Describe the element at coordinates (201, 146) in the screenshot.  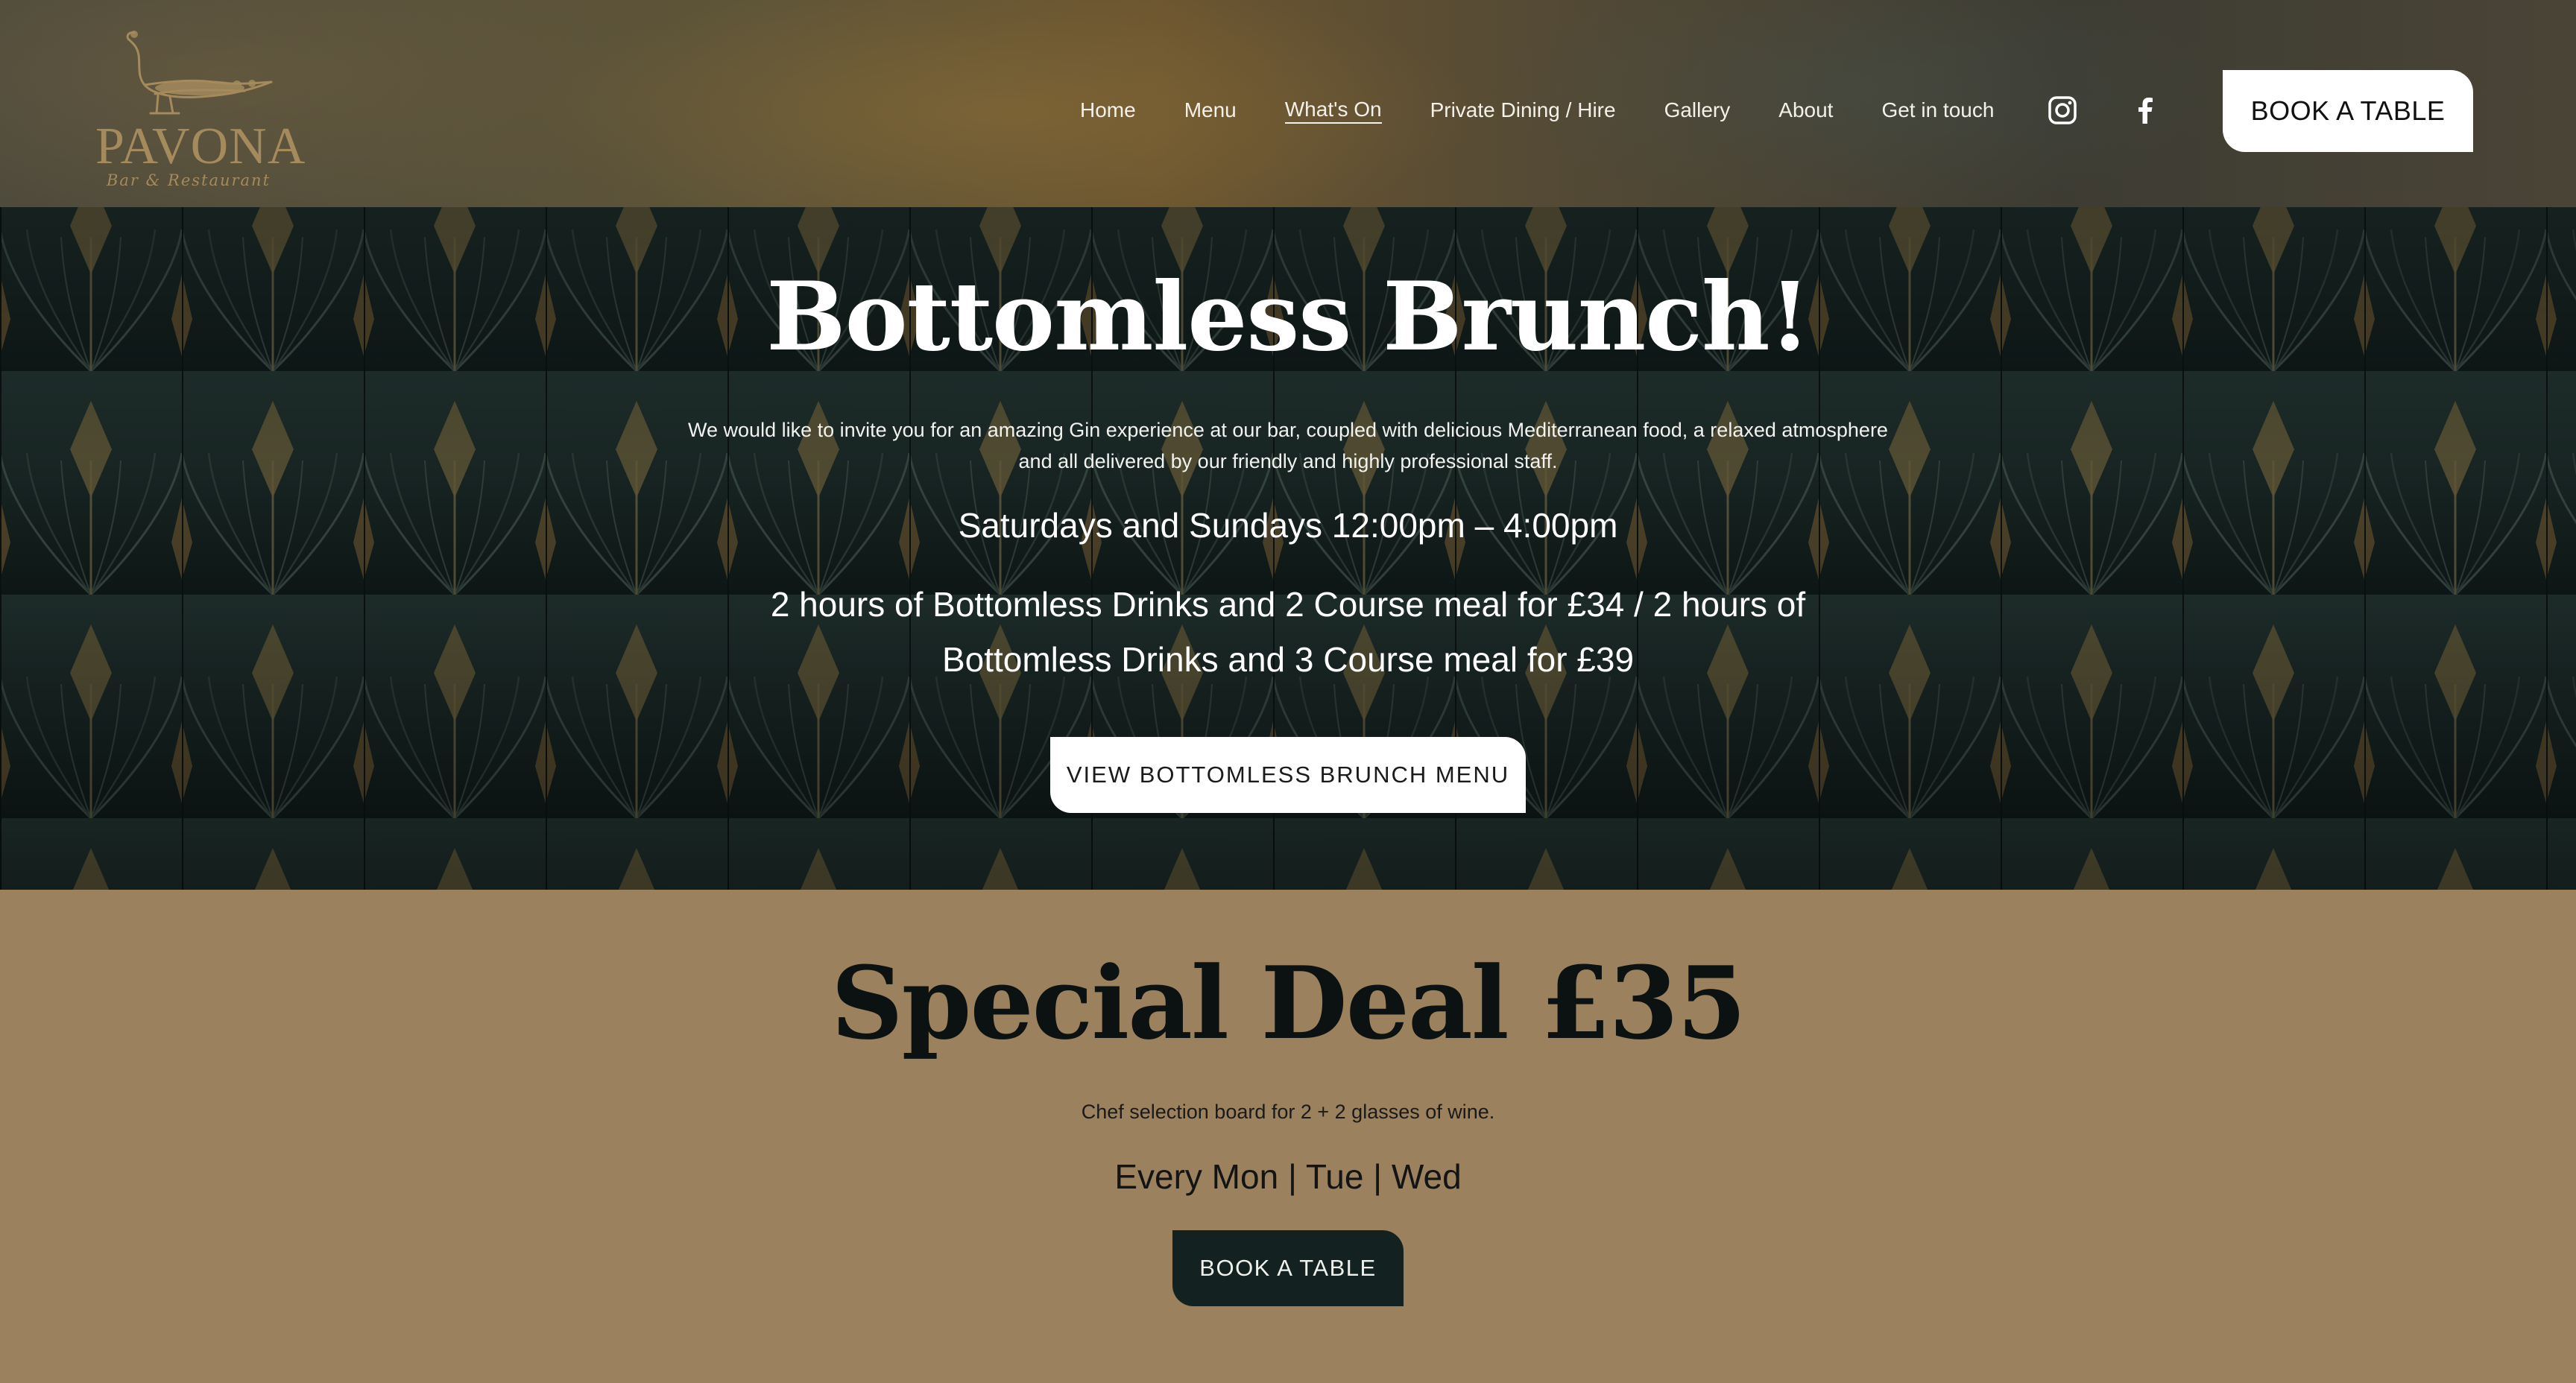
I see `logo-wordmark: PAVONA` at that location.